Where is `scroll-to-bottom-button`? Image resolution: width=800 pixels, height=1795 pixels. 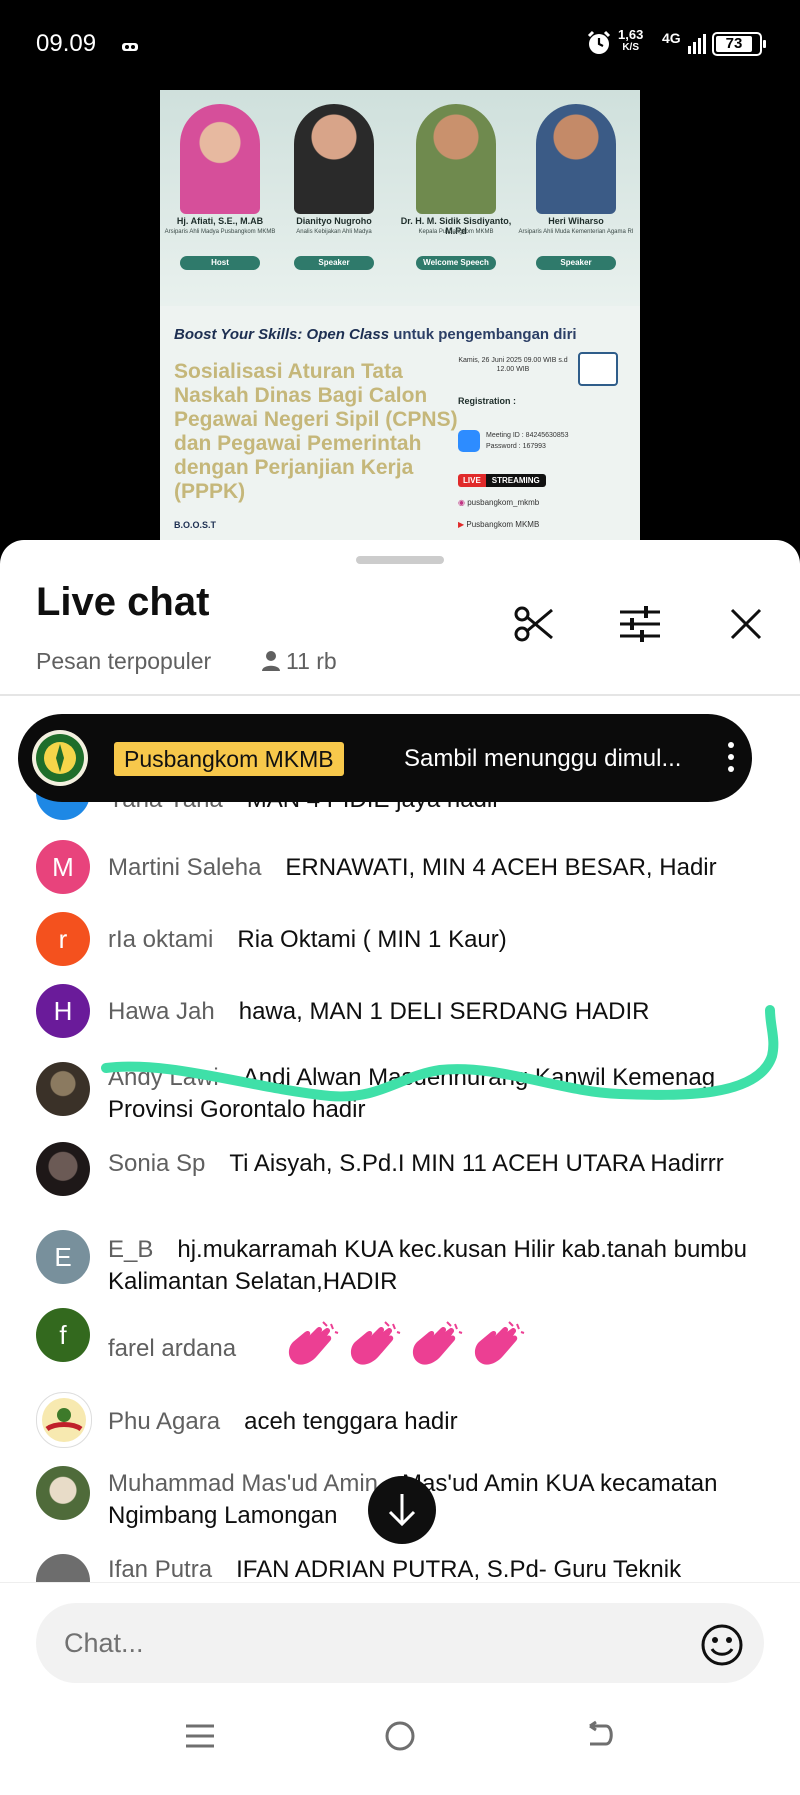
scroll-to-bottom-button is located at coordinates (402, 1510).